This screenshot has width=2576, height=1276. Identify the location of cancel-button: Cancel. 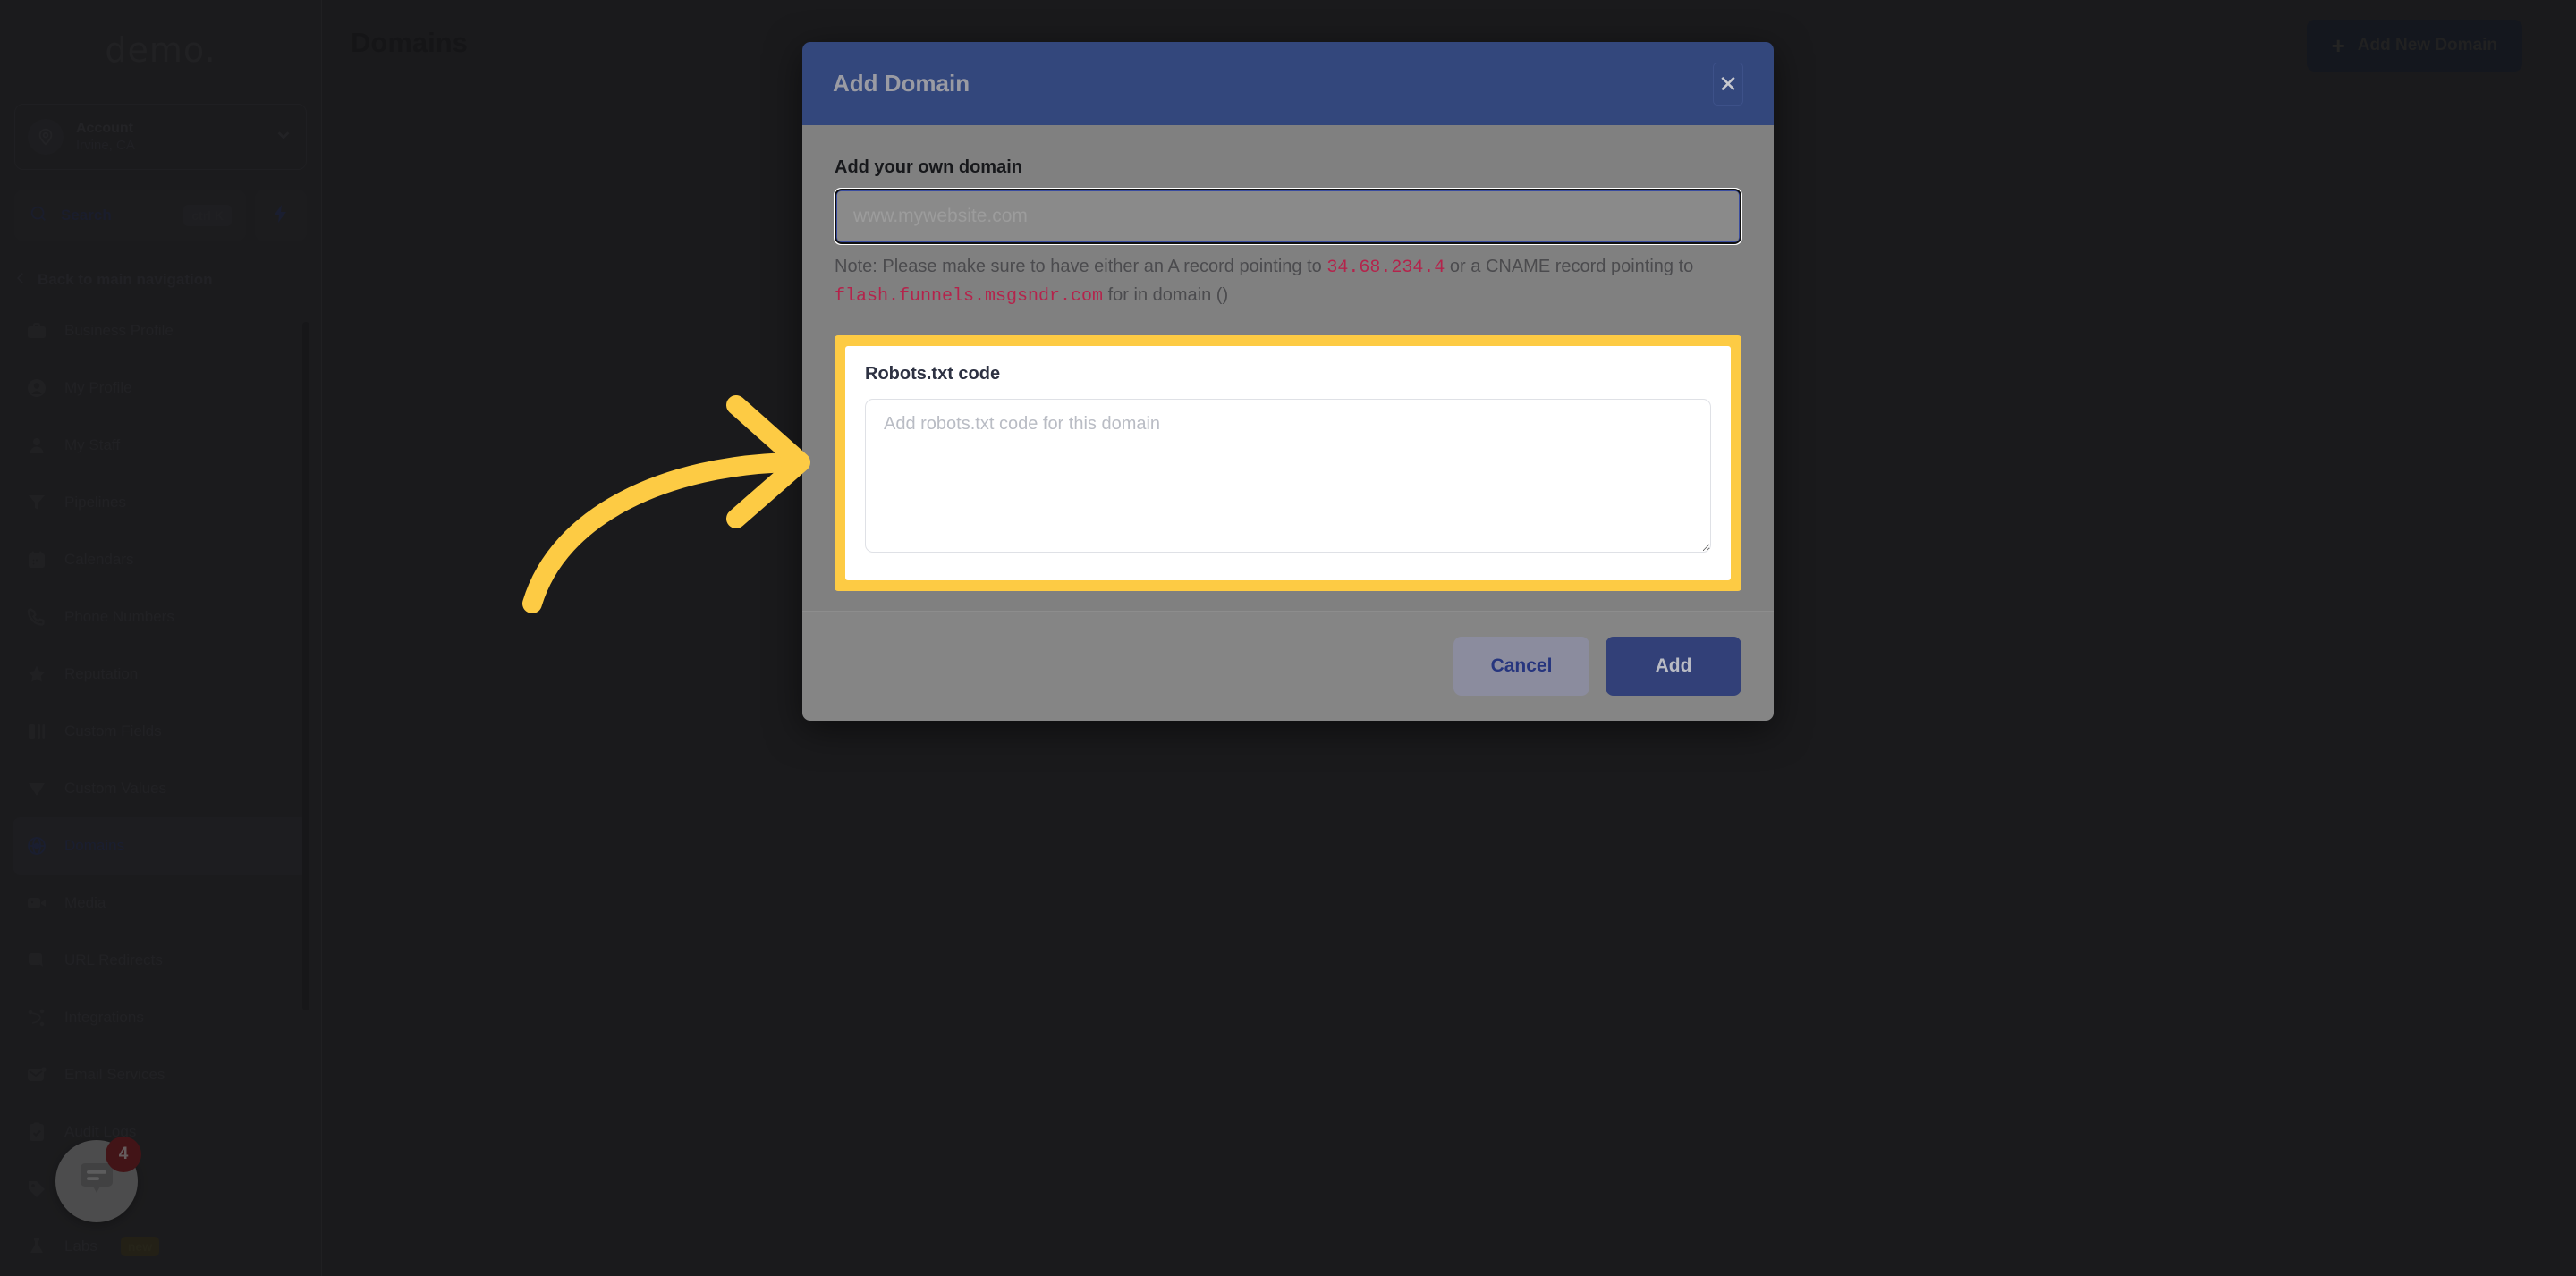
(1521, 666).